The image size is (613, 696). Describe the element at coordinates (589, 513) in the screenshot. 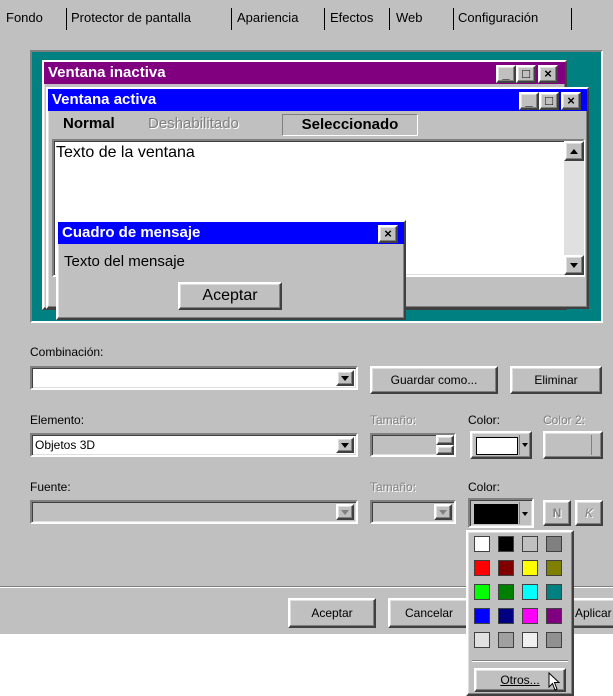

I see `italic-button: K` at that location.